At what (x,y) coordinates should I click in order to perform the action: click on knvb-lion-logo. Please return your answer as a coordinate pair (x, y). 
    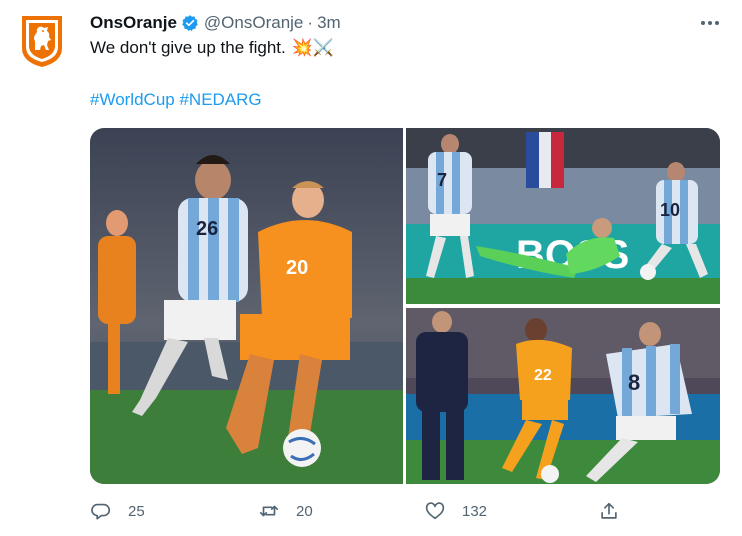
    Looking at the image, I should click on (42, 41).